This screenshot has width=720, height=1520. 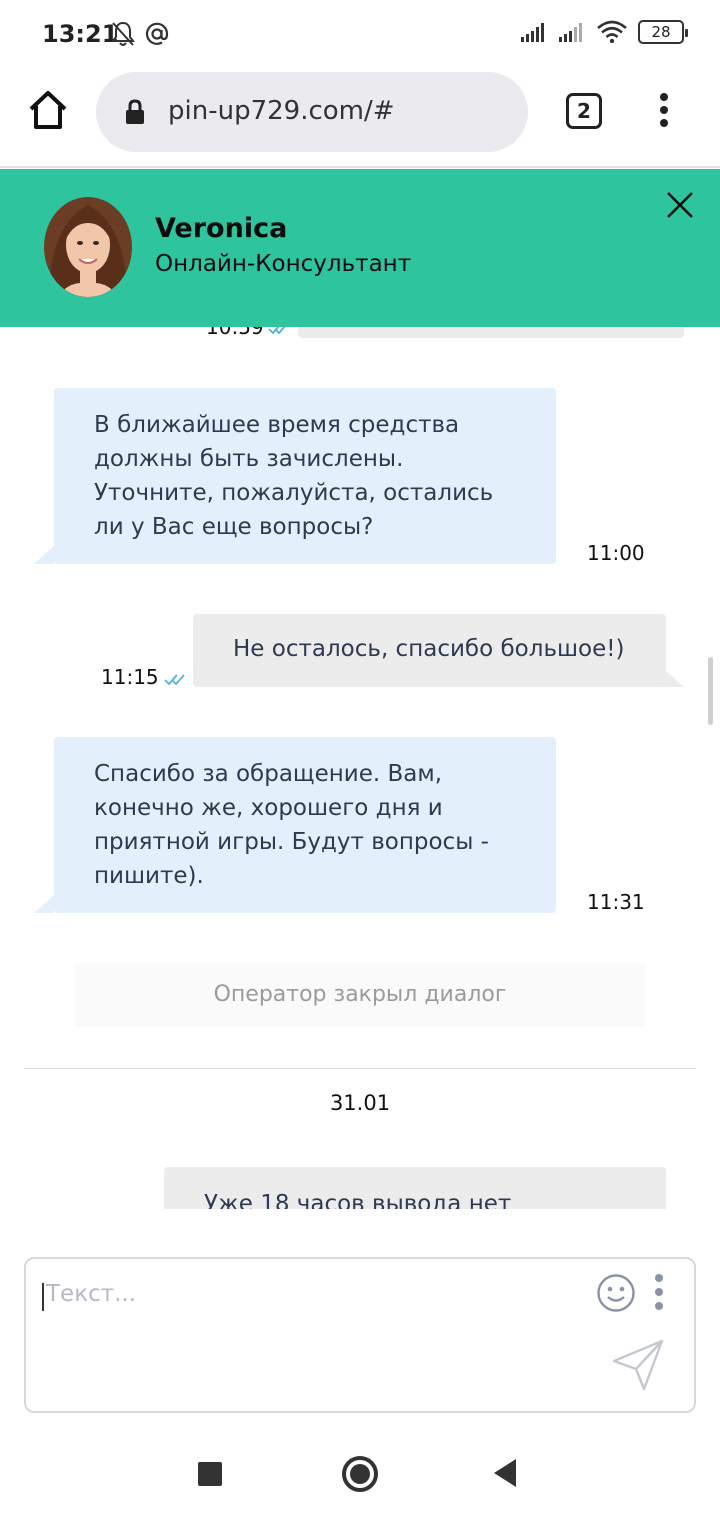 What do you see at coordinates (638, 1365) in the screenshot?
I see `send-icon` at bounding box center [638, 1365].